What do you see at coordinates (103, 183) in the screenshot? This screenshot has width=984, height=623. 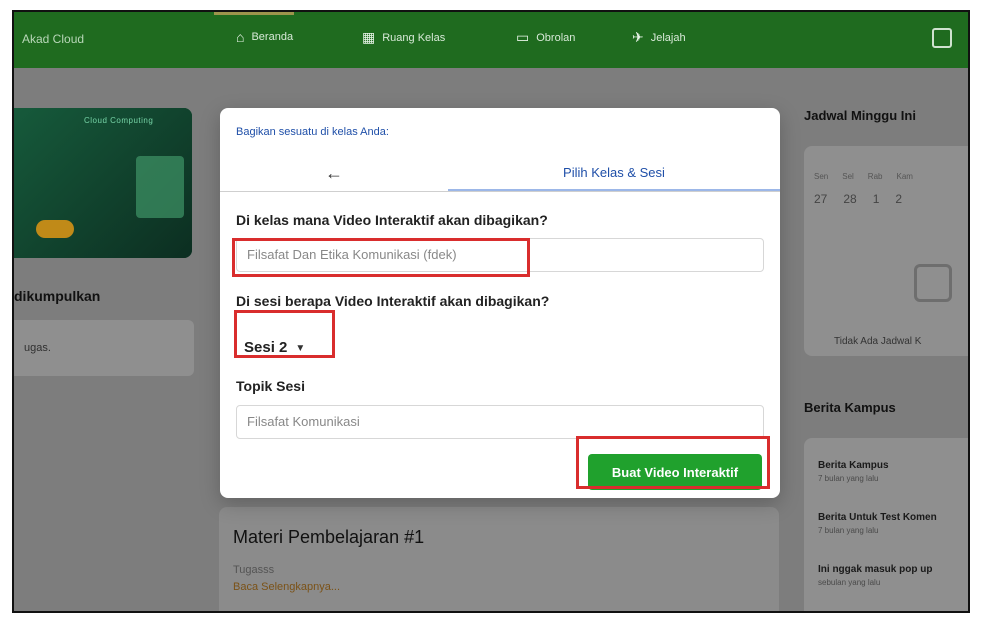 I see `promo-card: Cloud Computing` at bounding box center [103, 183].